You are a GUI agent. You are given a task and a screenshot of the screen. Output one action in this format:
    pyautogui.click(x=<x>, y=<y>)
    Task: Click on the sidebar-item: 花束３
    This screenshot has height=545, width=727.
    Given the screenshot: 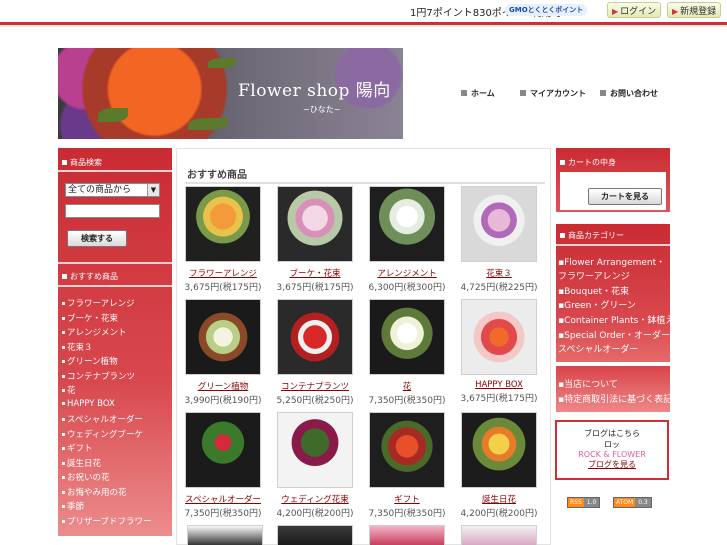 What is the action you would take?
    pyautogui.click(x=77, y=347)
    